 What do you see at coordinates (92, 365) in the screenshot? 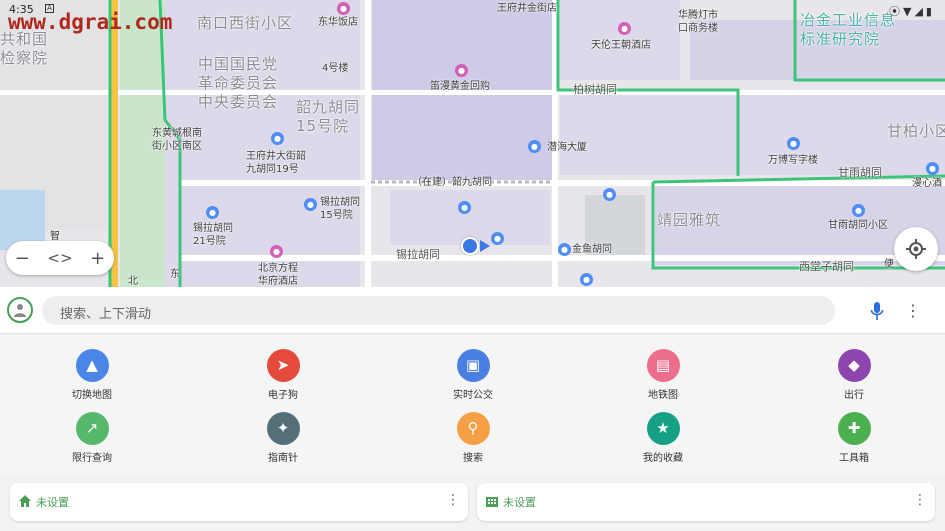
I see `shapes-icon: ▲` at bounding box center [92, 365].